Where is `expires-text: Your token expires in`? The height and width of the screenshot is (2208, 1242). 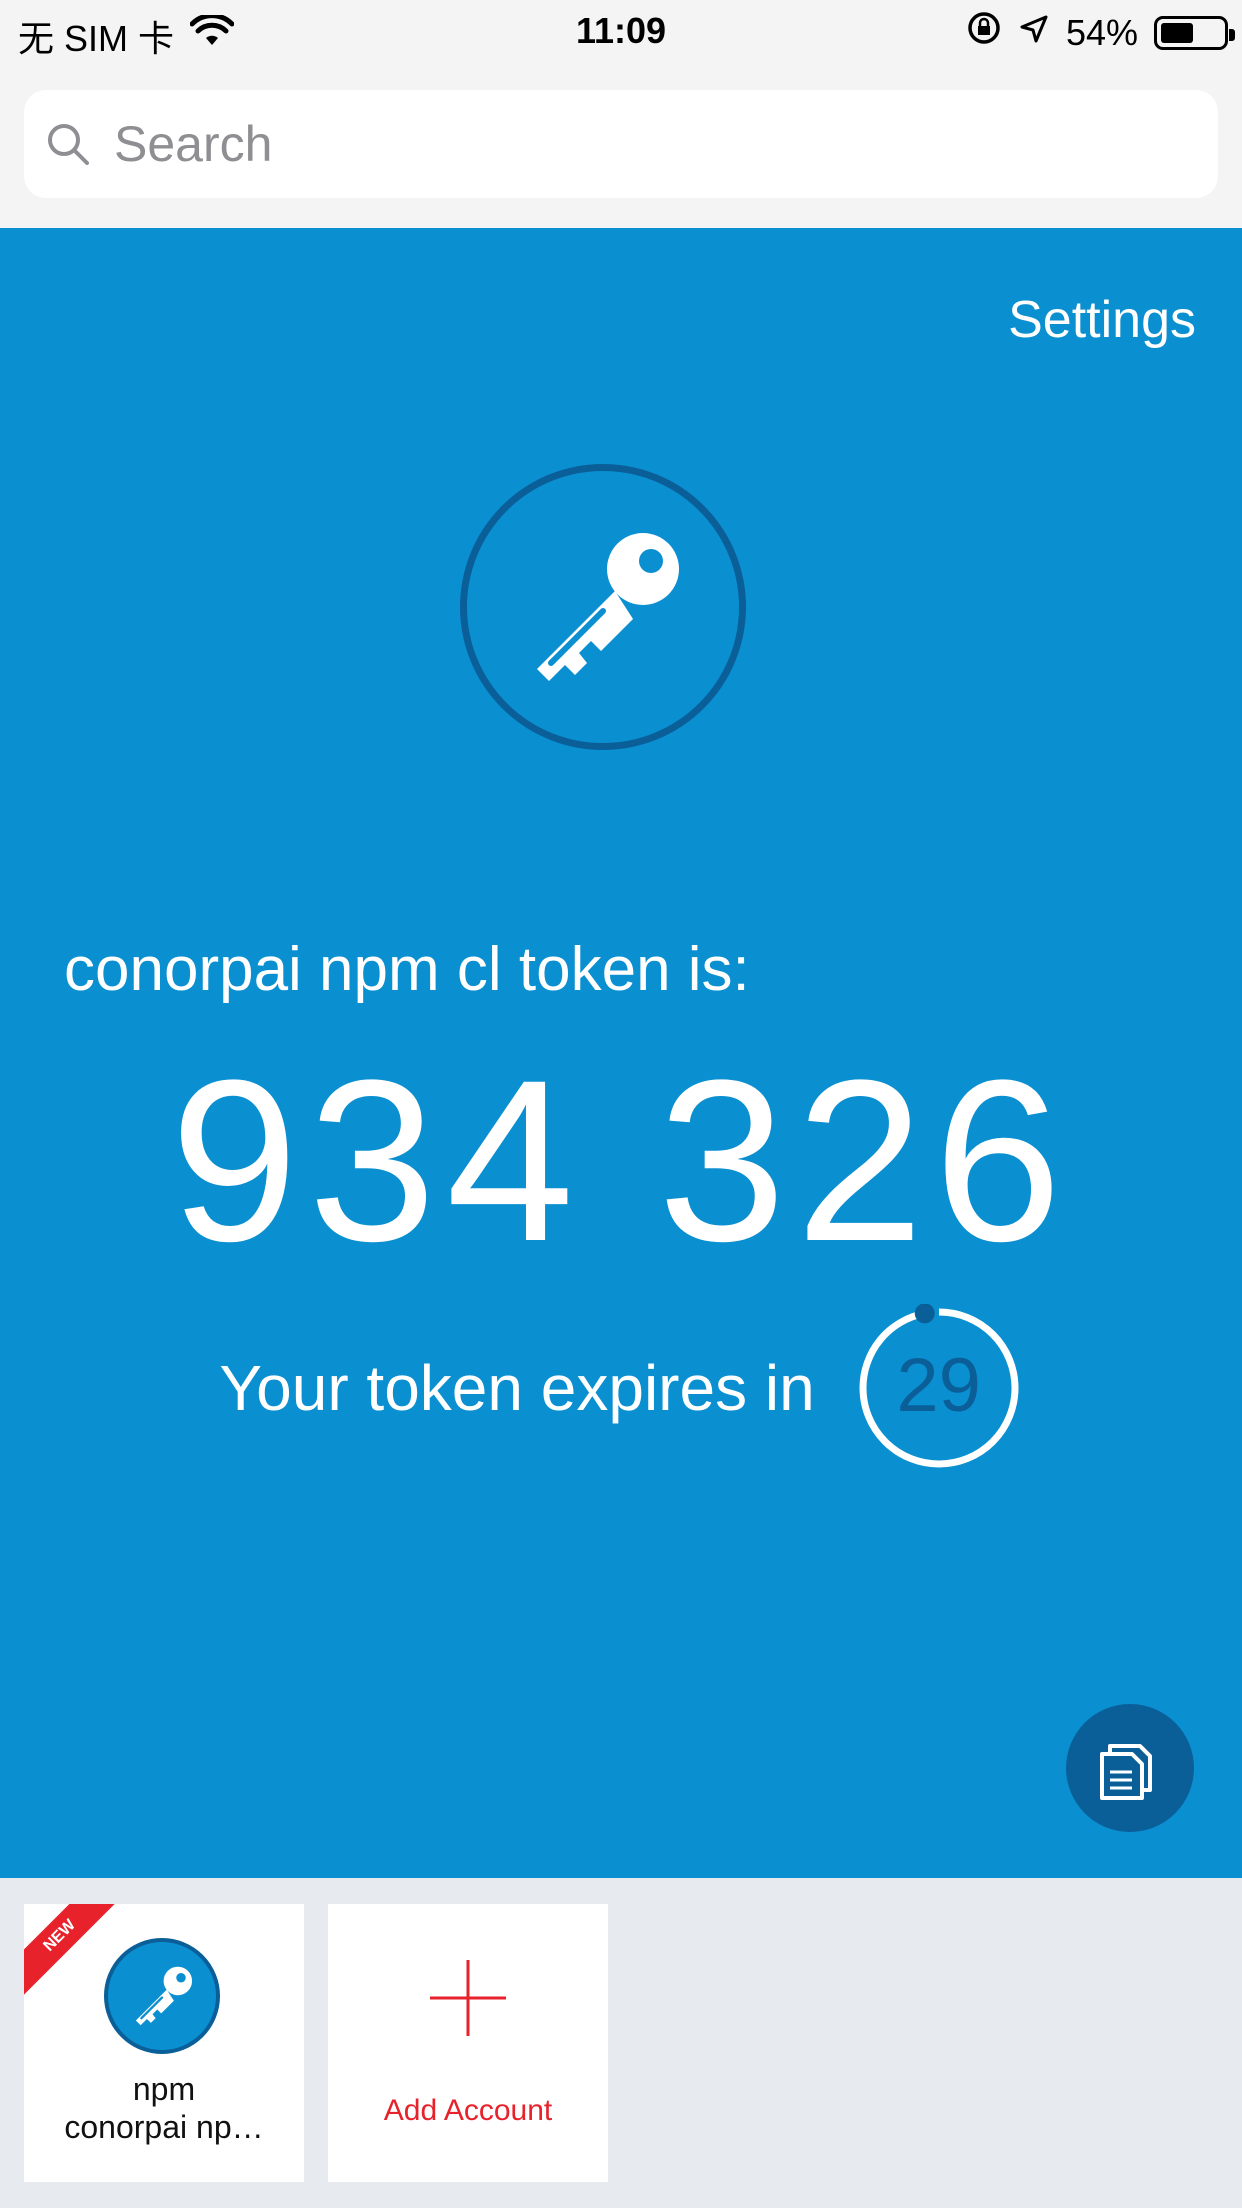
expires-text: Your token expires in is located at coordinates (517, 1388).